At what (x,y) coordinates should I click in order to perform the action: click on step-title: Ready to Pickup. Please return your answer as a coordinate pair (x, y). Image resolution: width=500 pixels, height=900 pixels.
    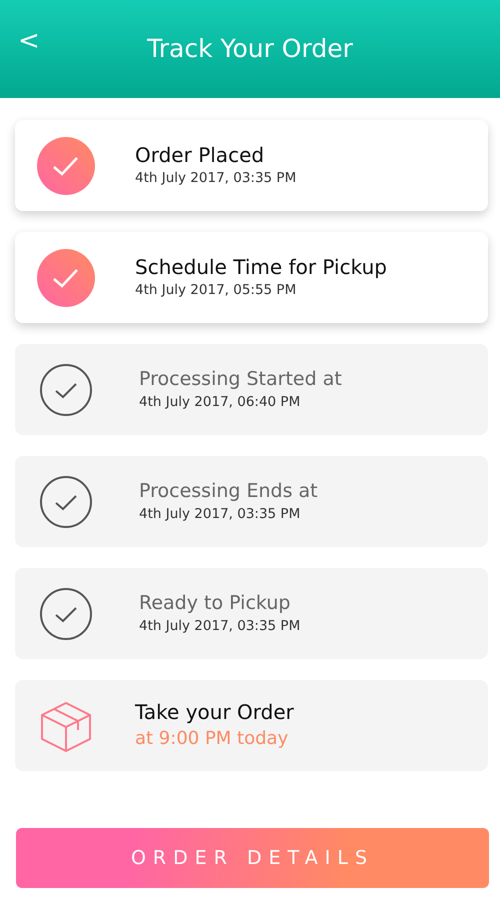
    Looking at the image, I should click on (215, 603).